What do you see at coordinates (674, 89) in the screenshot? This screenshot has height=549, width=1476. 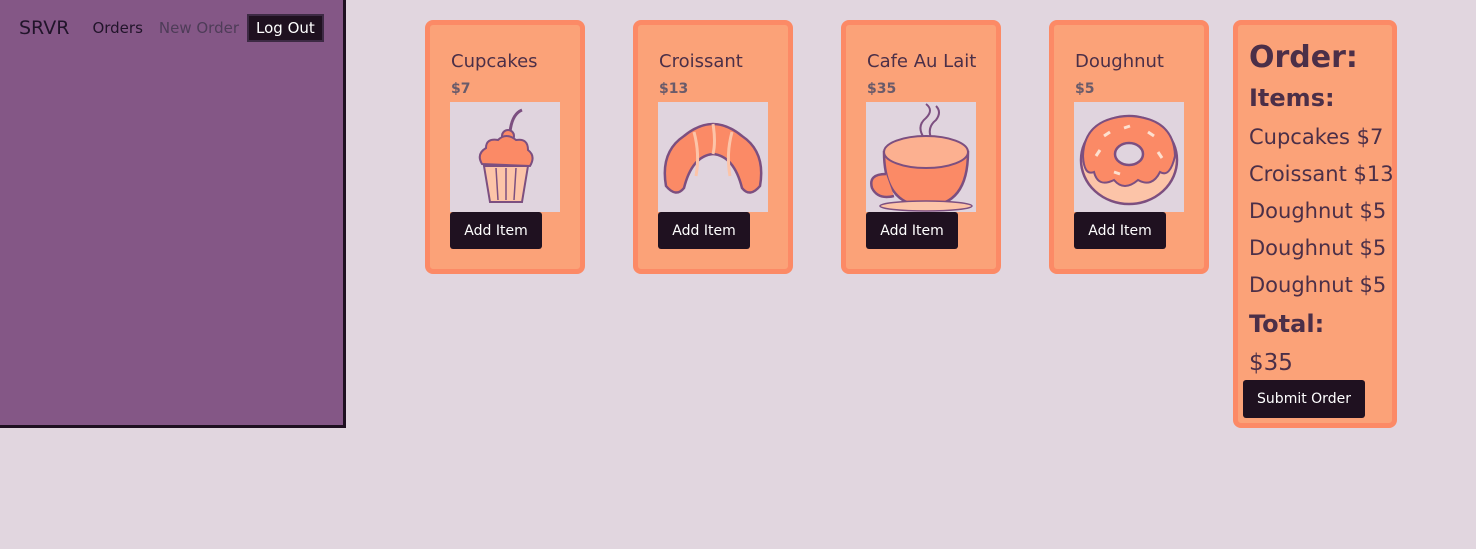 I see `product-price: $13` at bounding box center [674, 89].